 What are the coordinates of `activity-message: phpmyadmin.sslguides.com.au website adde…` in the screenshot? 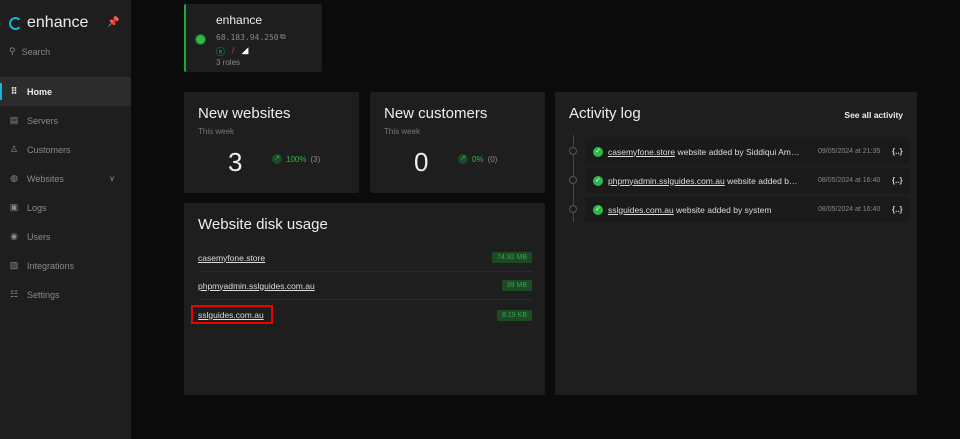 It's located at (704, 181).